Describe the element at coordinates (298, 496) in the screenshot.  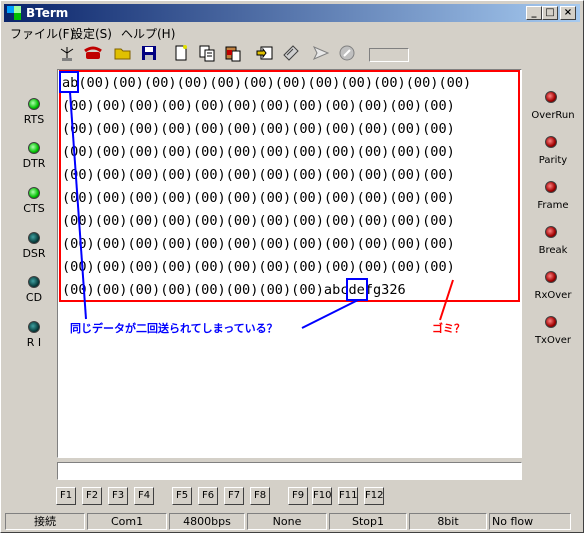
I see `fkey-f9-button: F9` at that location.